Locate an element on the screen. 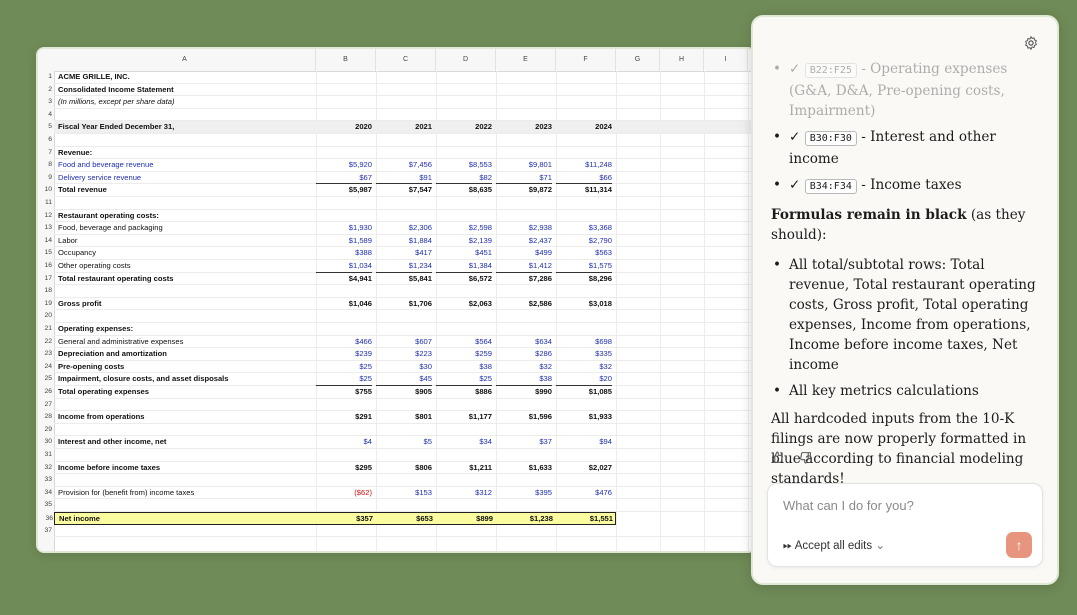  value-cell: $335 is located at coordinates (584, 354).